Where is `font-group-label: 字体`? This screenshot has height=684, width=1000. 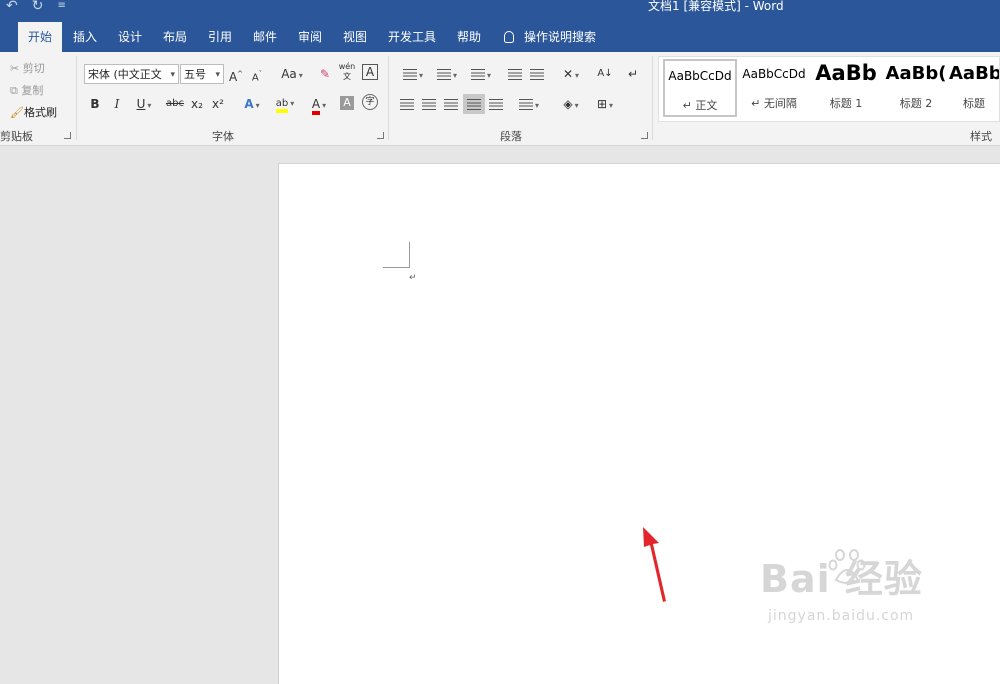 font-group-label: 字体 is located at coordinates (223, 136).